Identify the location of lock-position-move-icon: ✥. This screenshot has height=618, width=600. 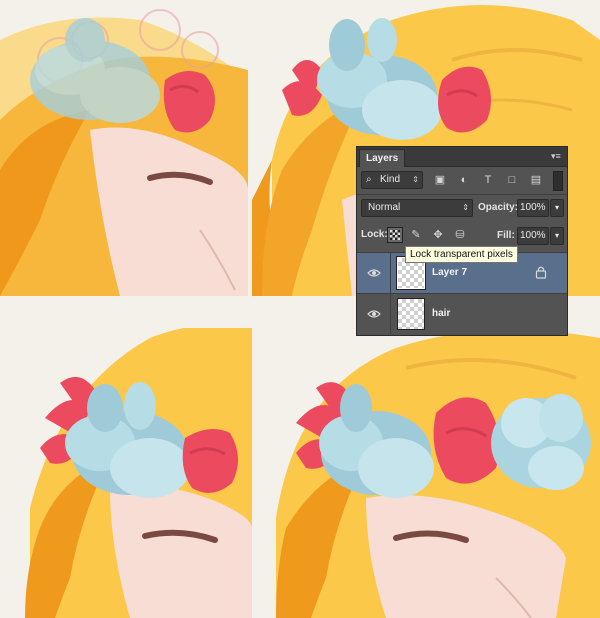
(438, 235).